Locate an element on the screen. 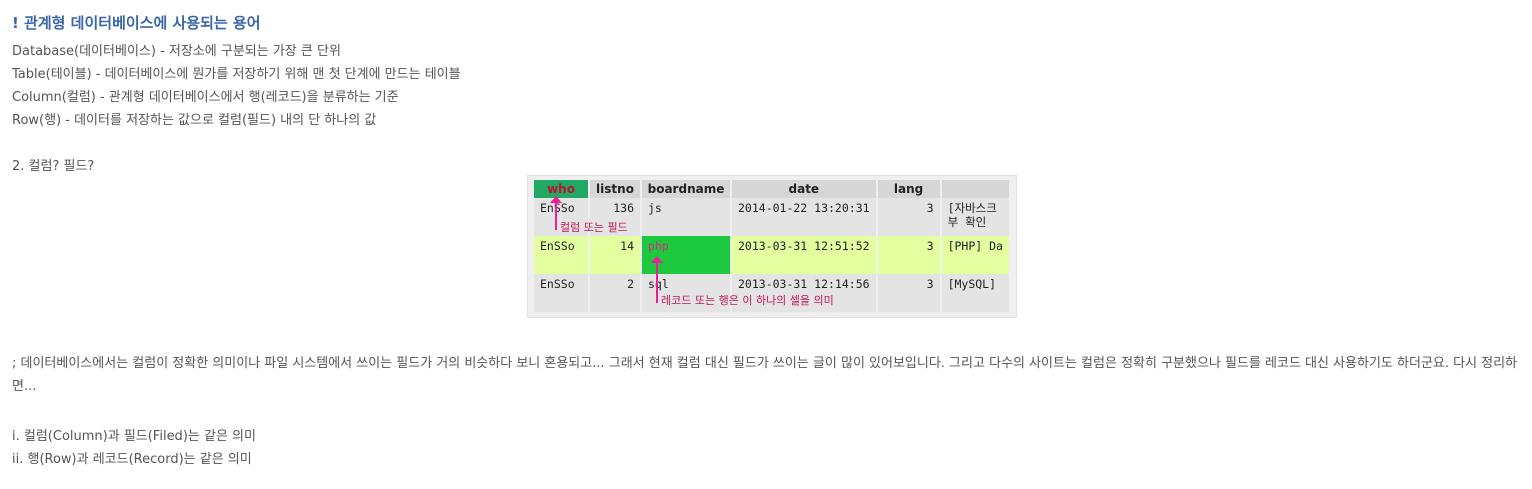  cell-listno: 14 is located at coordinates (615, 255).